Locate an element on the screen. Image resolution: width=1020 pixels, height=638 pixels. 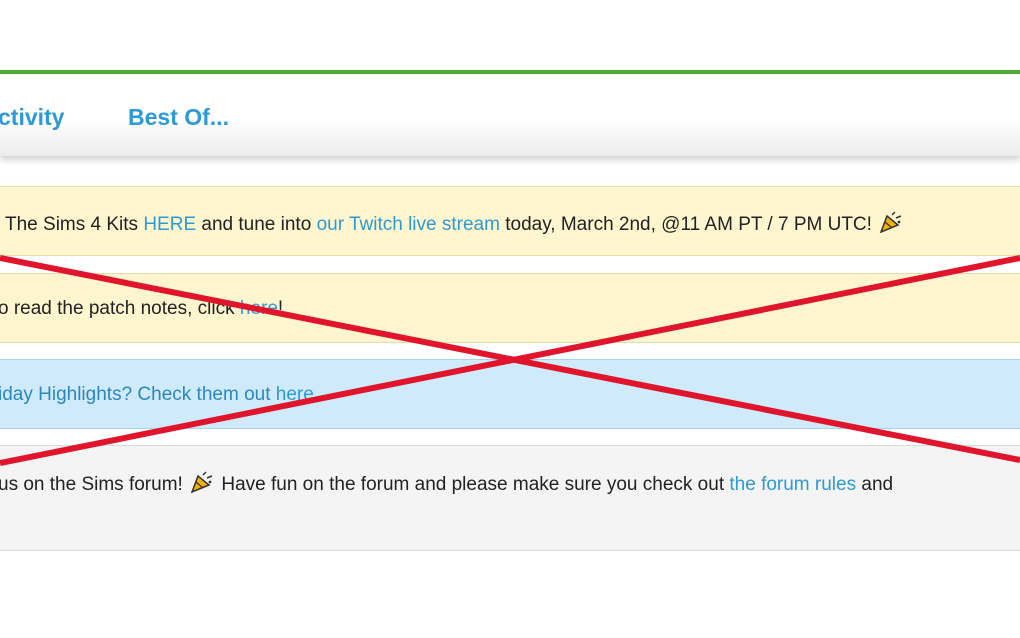
announcement-banner-highlights: iday Highlights? Check them out here. is located at coordinates (510, 394).